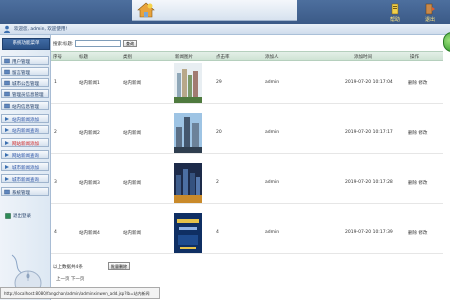  What do you see at coordinates (28, 95) in the screenshot?
I see `sidebar-item-label: 管理员信息管理` at bounding box center [28, 95].